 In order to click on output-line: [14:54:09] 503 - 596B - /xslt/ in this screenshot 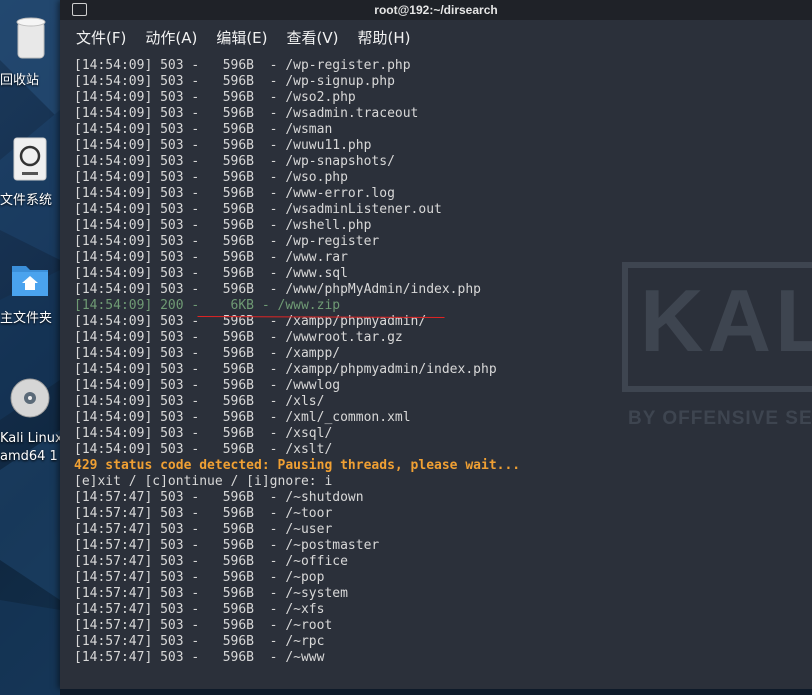, I will do `click(203, 449)`.